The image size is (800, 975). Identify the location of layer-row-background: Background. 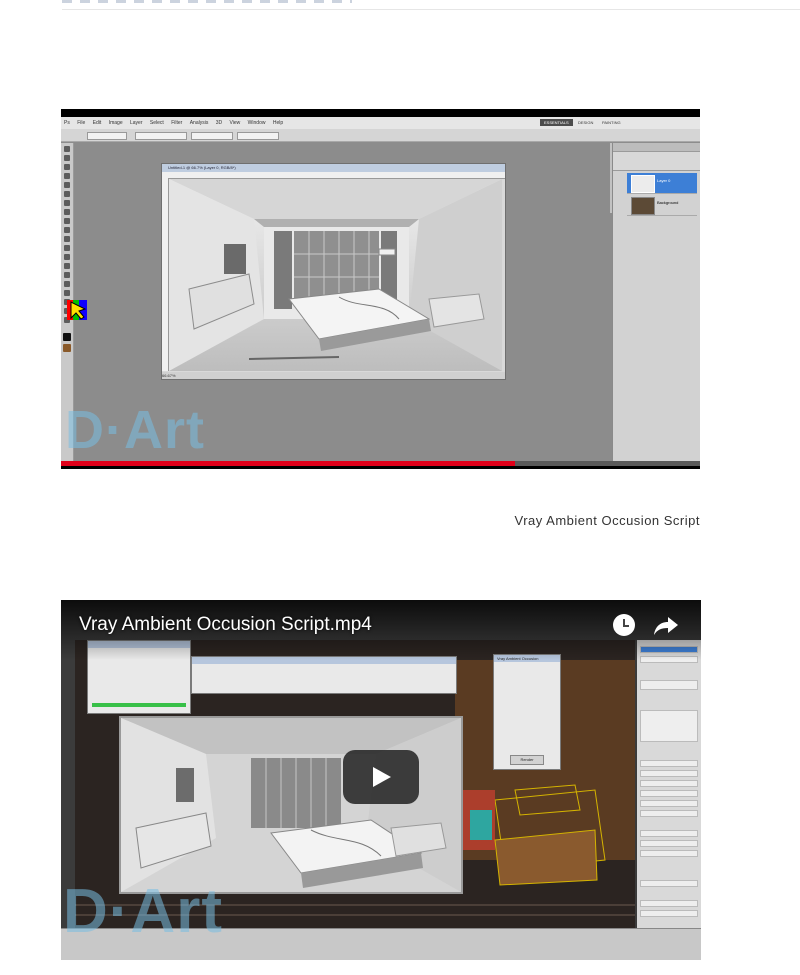
(662, 205).